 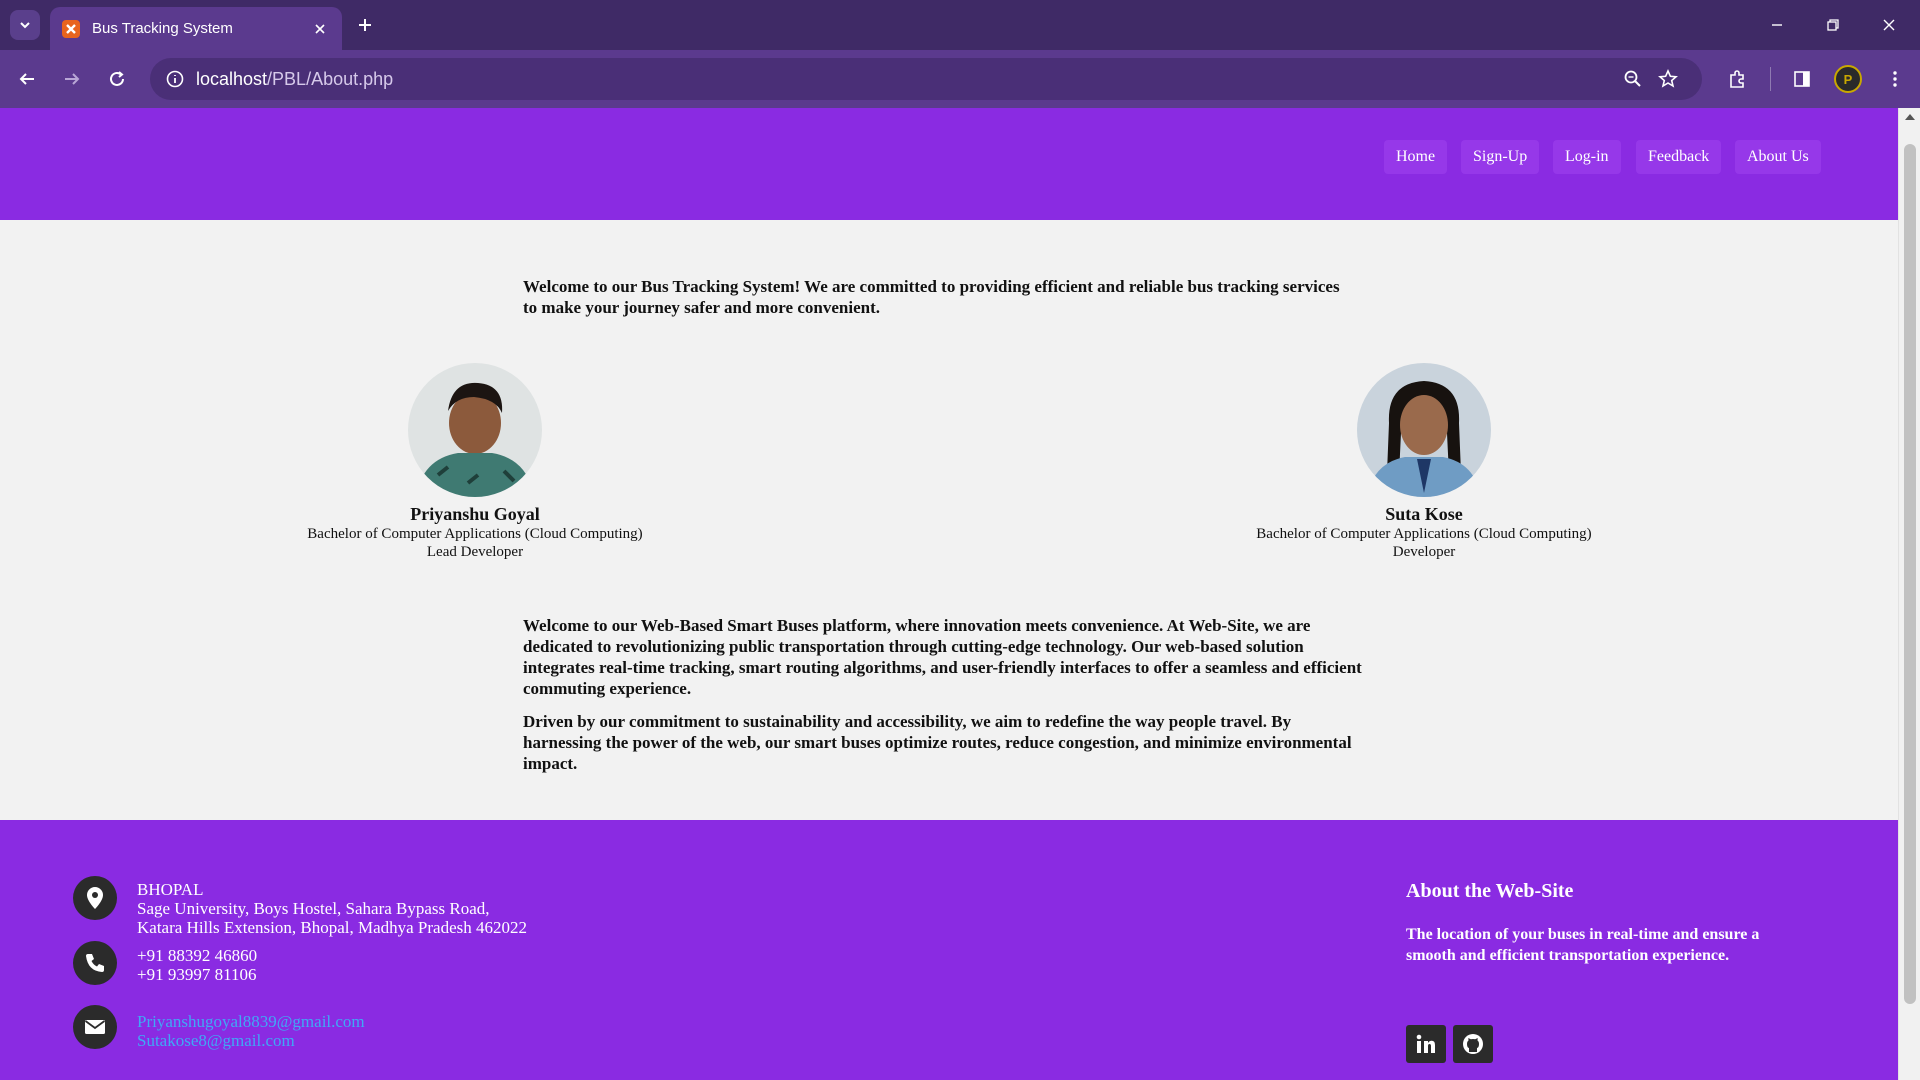 What do you see at coordinates (1910, 574) in the screenshot?
I see `scrollbar-thumb` at bounding box center [1910, 574].